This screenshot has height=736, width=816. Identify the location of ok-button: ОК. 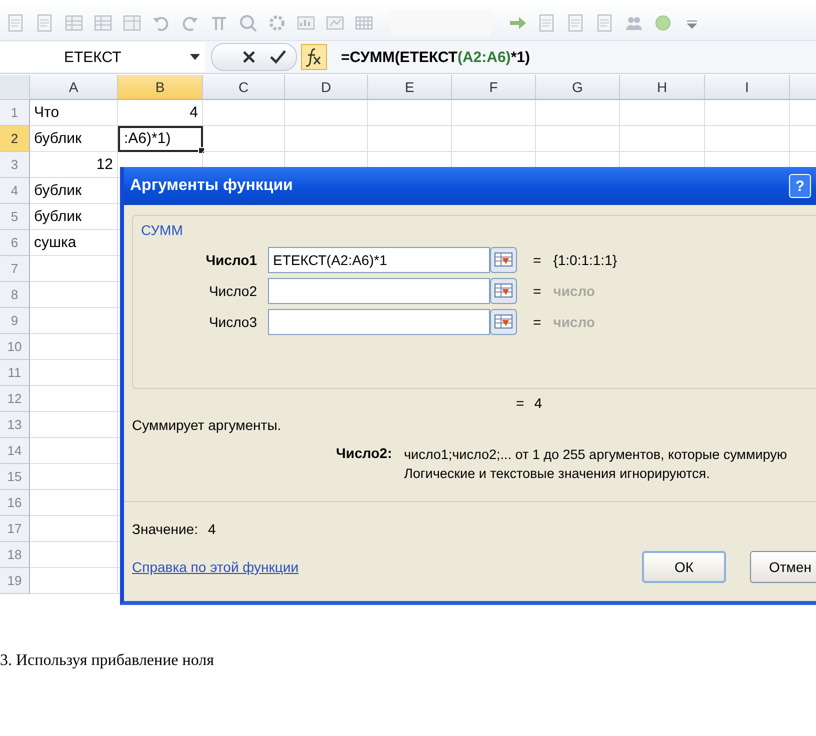
(684, 567).